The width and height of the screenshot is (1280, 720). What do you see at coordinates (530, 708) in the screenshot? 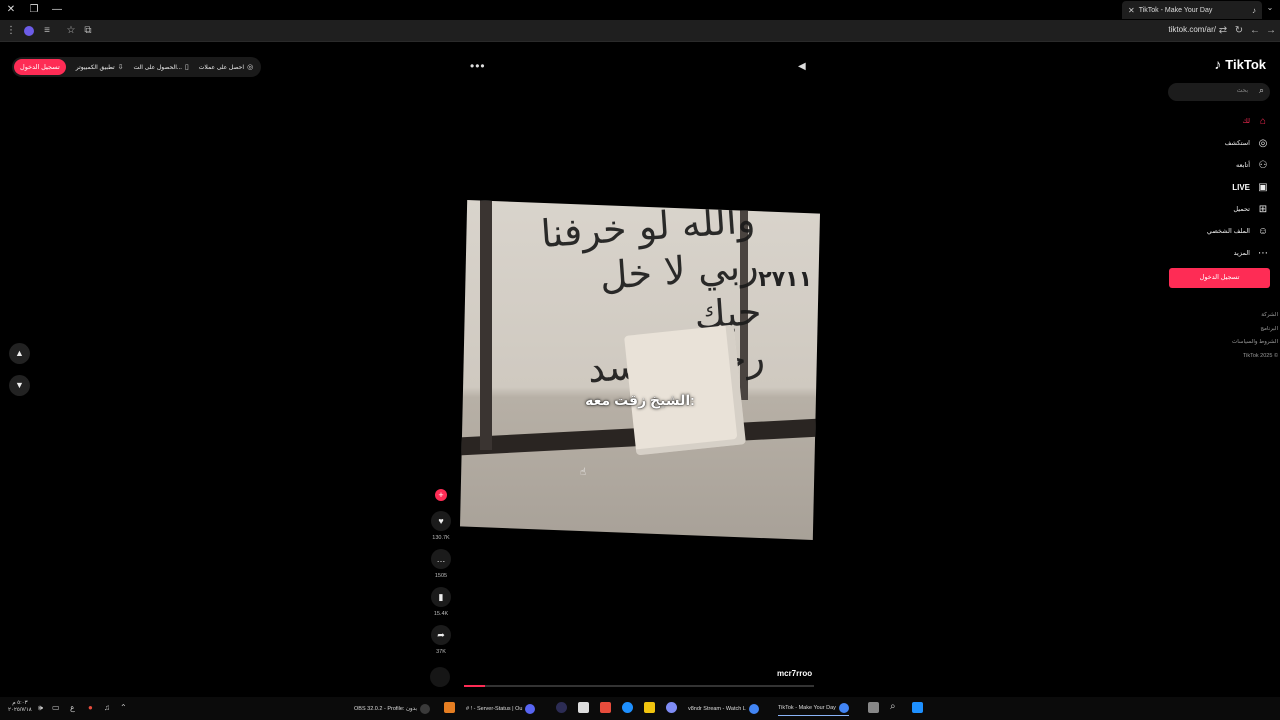
I see `discord-icon` at bounding box center [530, 708].